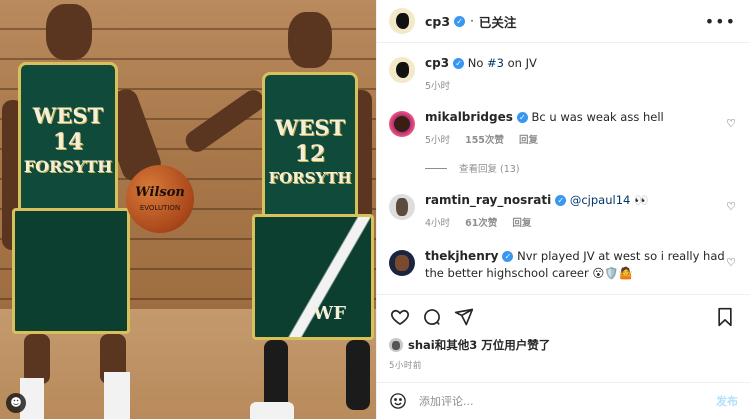  I want to click on jersey-right-line1: WEST, so click(310, 127).